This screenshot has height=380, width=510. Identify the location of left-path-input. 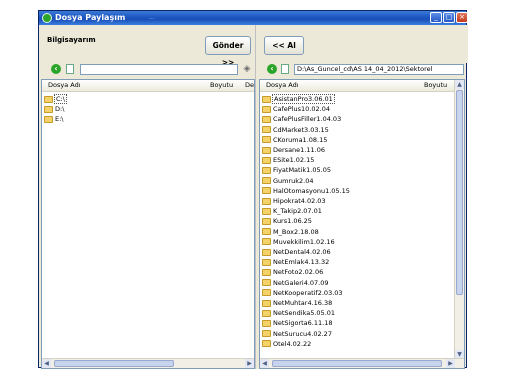
(159, 69).